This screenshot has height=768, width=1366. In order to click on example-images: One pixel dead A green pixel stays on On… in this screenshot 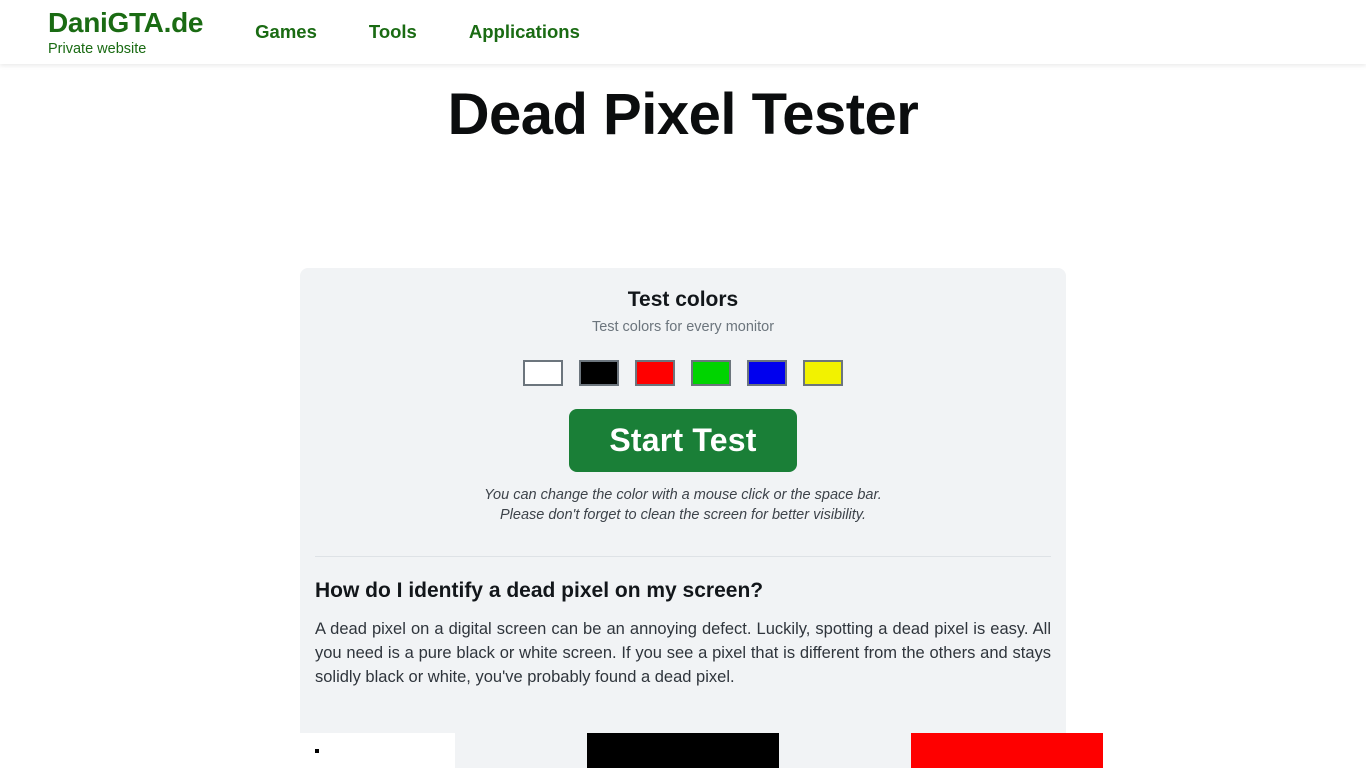, I will do `click(683, 742)`.